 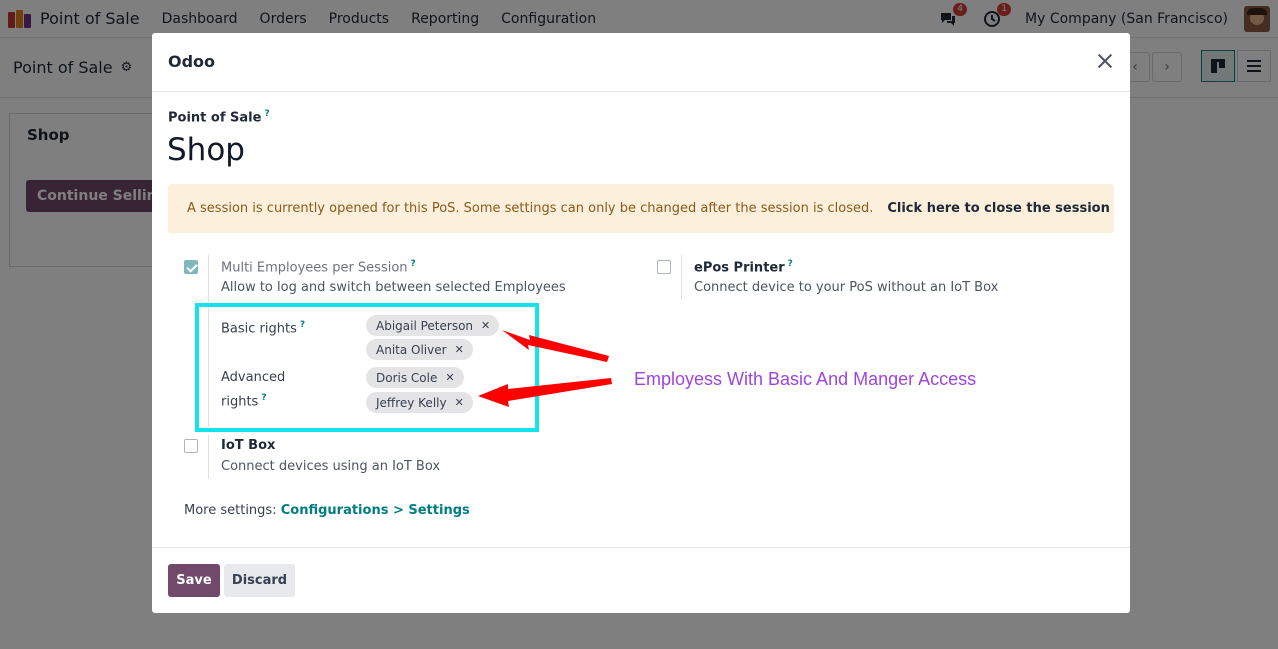 What do you see at coordinates (739, 268) in the screenshot?
I see `epos-printer-title-text: ePos Printer` at bounding box center [739, 268].